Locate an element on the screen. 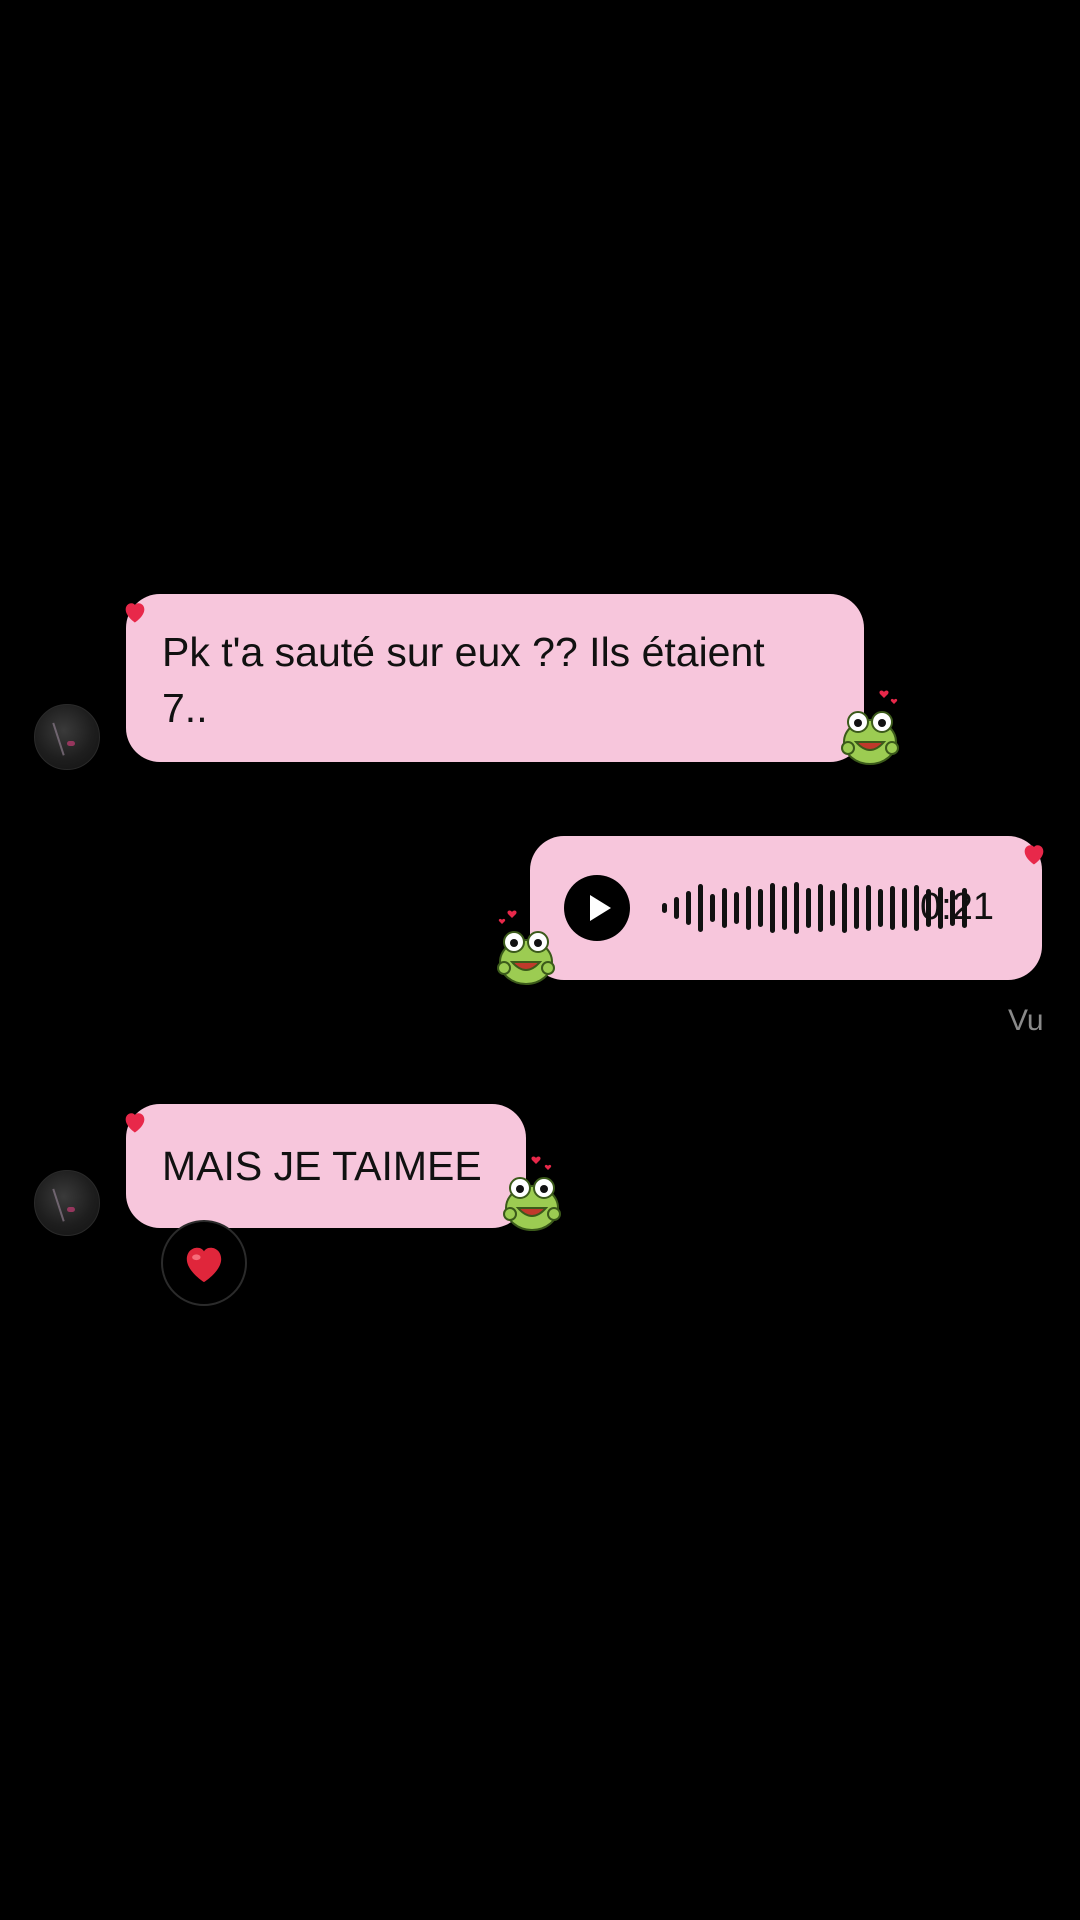  message-bubble-received-1: Pk t'a sauté sur eux ?? Ils étaient 7.. is located at coordinates (495, 678).